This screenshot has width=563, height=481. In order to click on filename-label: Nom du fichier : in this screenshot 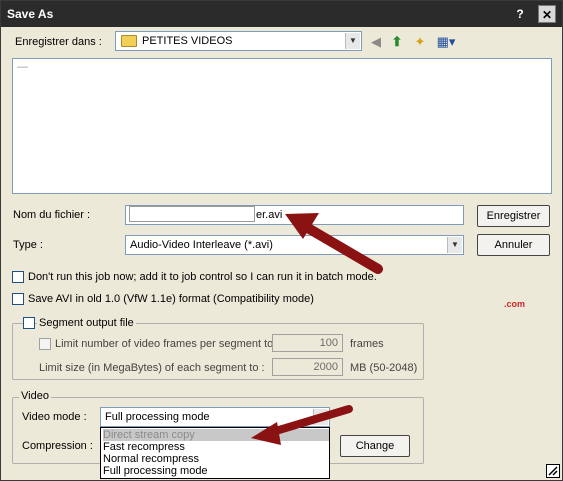, I will do `click(52, 215)`.